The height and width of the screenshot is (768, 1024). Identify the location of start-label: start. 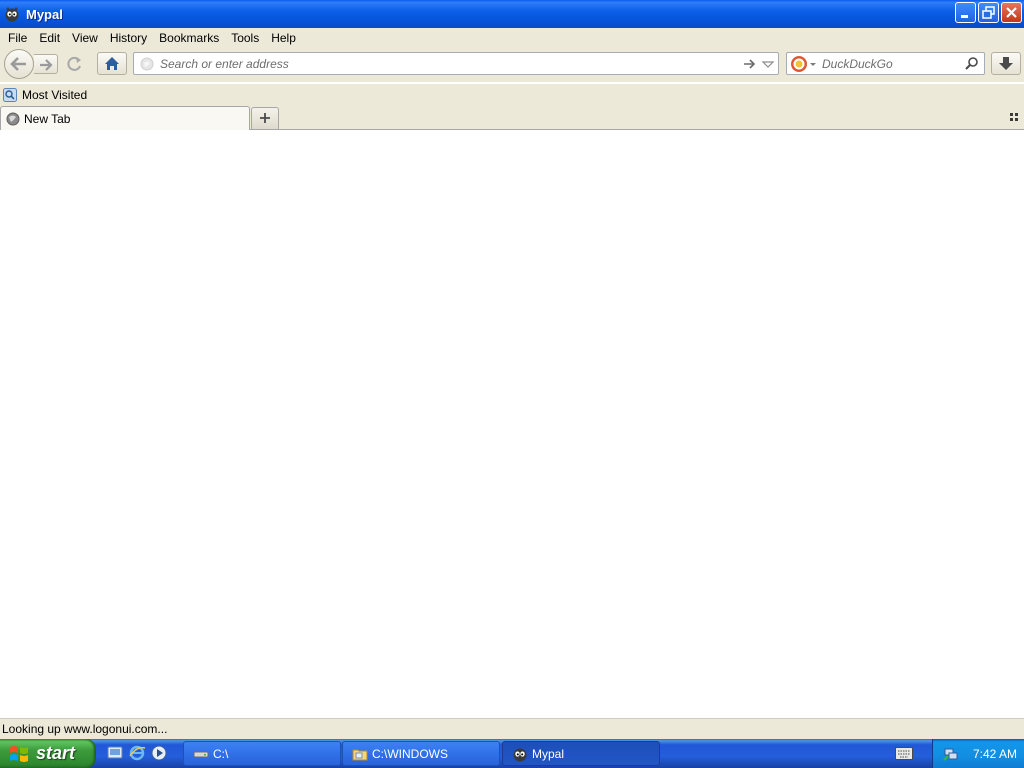
(56, 753).